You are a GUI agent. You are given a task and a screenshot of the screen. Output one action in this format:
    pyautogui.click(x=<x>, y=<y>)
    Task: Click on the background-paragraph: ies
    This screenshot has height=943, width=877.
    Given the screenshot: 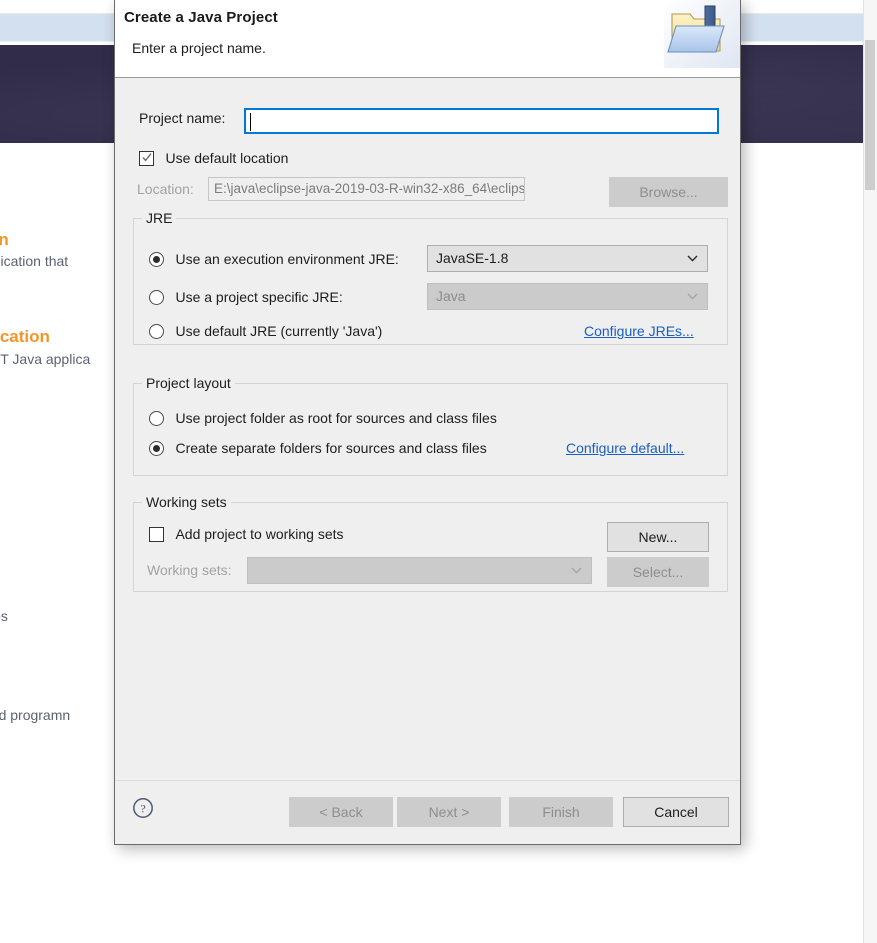 What is the action you would take?
    pyautogui.click(x=4, y=616)
    